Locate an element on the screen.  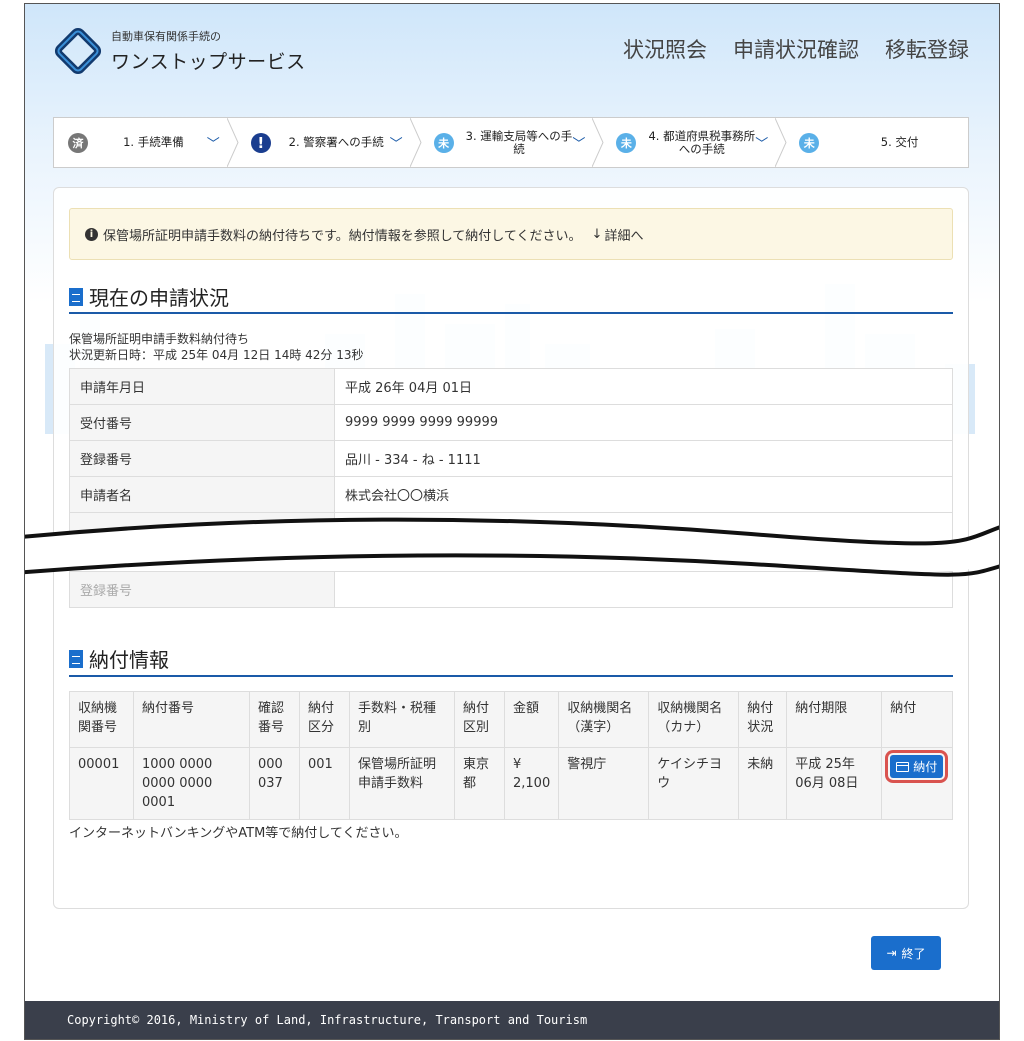
row-key: 受付番号 is located at coordinates (202, 422).